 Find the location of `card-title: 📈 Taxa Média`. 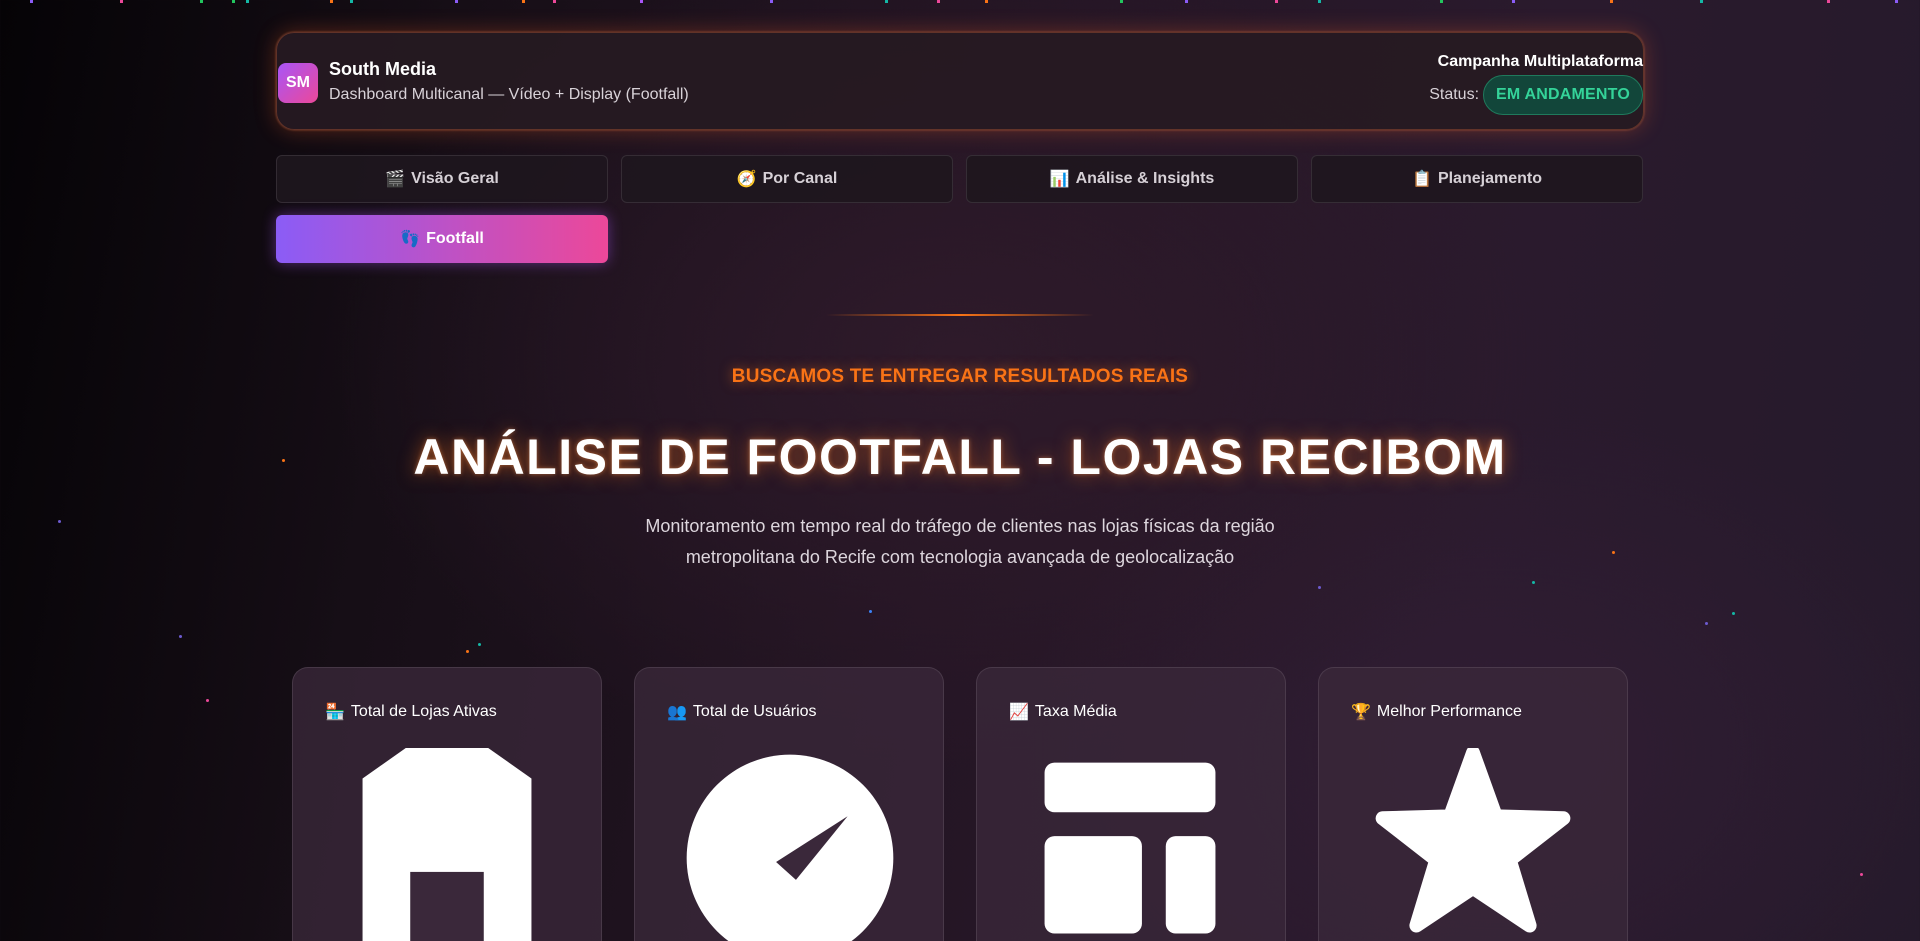

card-title: 📈 Taxa Média is located at coordinates (1063, 712).